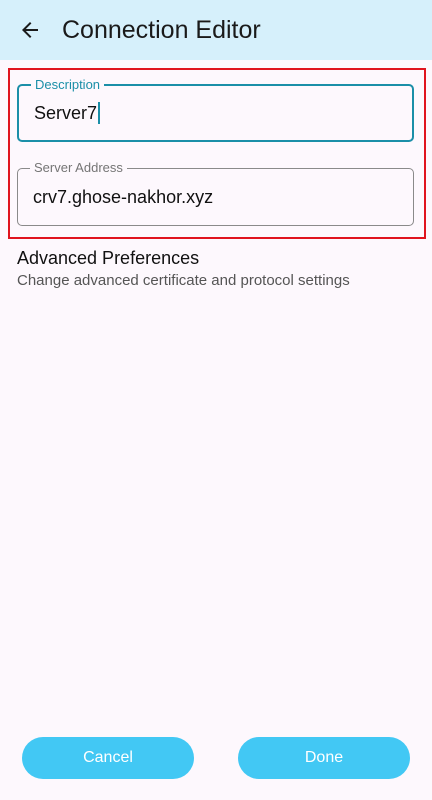 The width and height of the screenshot is (432, 800). I want to click on back-button, so click(30, 30).